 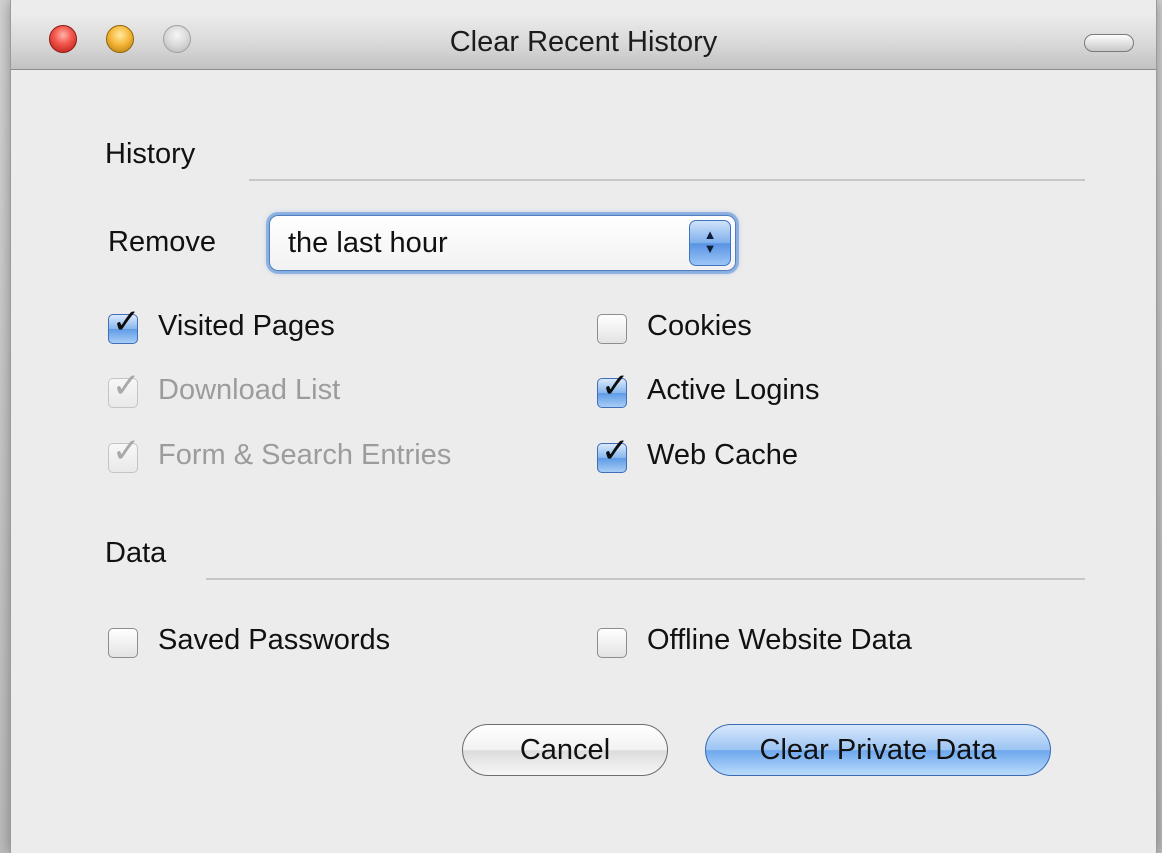 I want to click on time-range-value: the last hour, so click(x=368, y=243).